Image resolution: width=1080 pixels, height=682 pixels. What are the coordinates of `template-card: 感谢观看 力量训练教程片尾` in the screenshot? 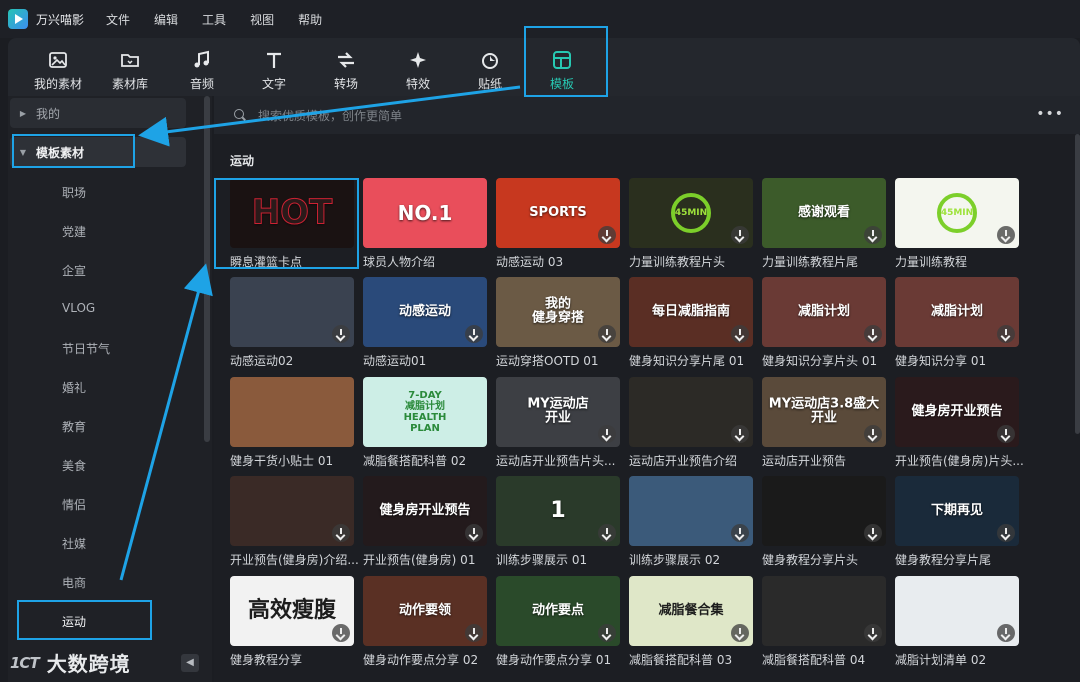 It's located at (824, 224).